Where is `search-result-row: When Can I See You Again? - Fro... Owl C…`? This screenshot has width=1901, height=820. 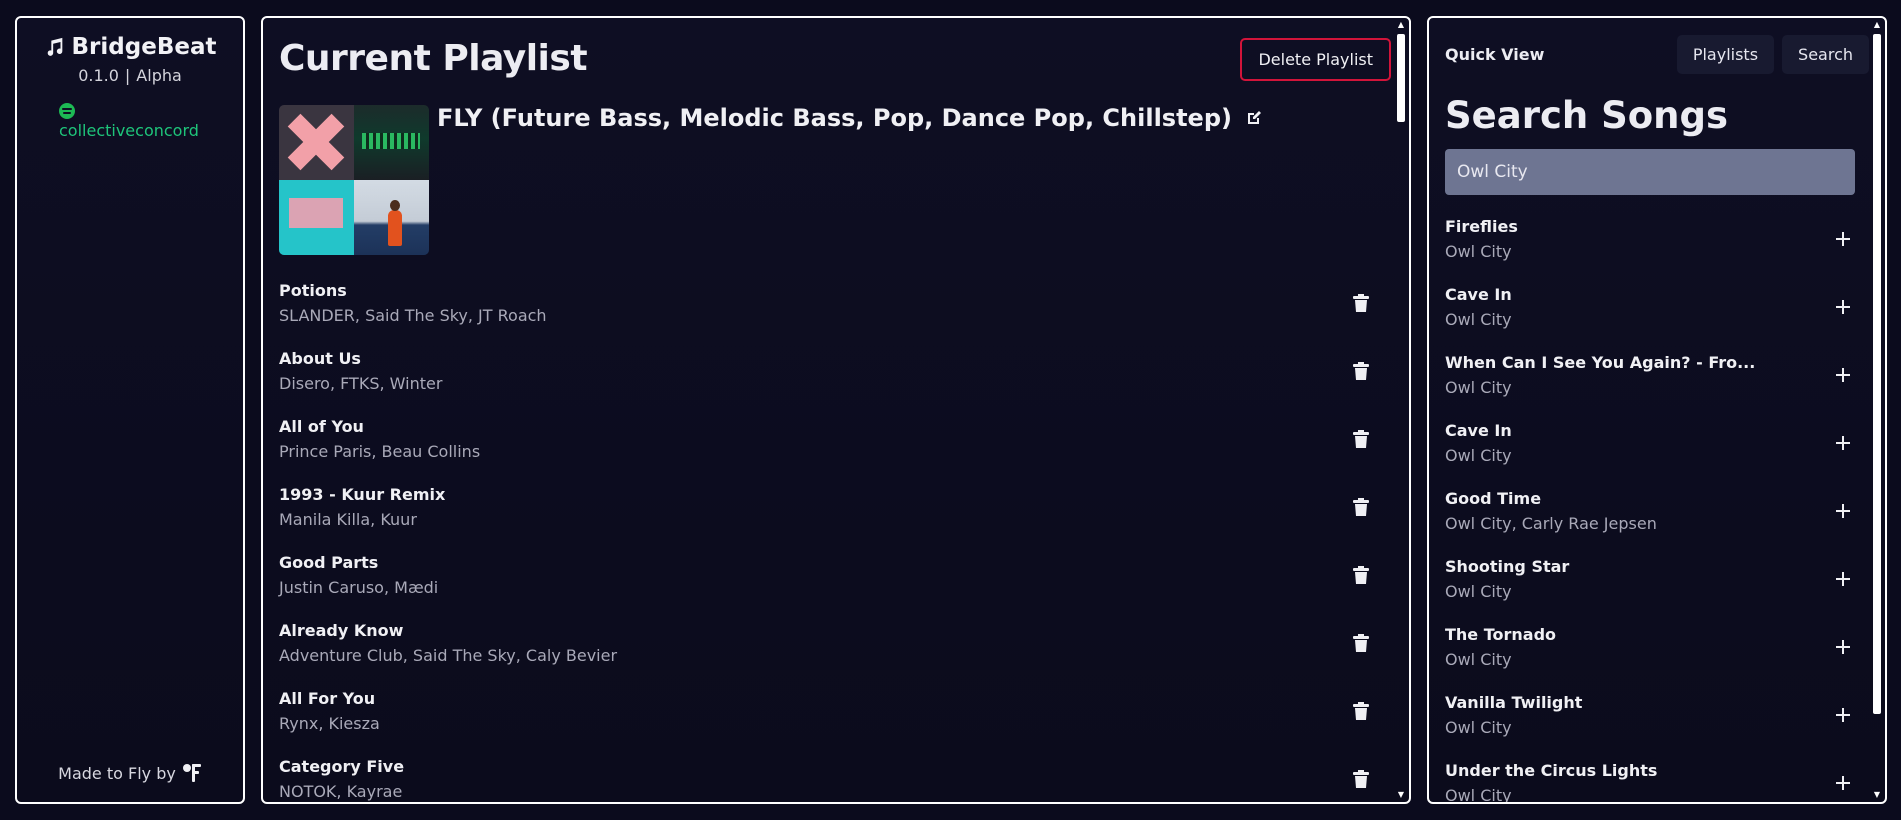
search-result-row: When Can I See You Again? - Fro... Owl C… is located at coordinates (1650, 375).